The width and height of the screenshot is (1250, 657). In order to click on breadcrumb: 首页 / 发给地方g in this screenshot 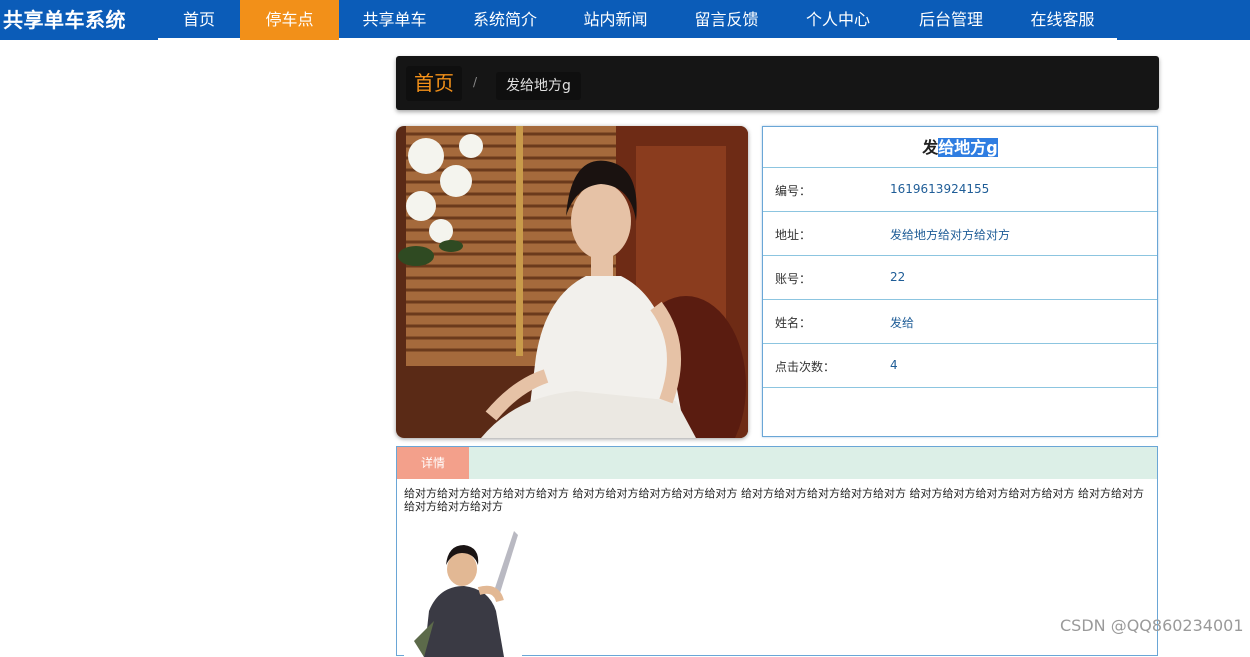, I will do `click(777, 83)`.